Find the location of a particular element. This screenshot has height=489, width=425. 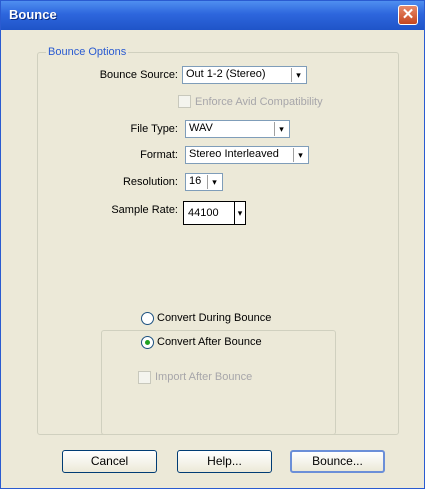

bounce-source-label: Bounce Source: is located at coordinates (138, 75).